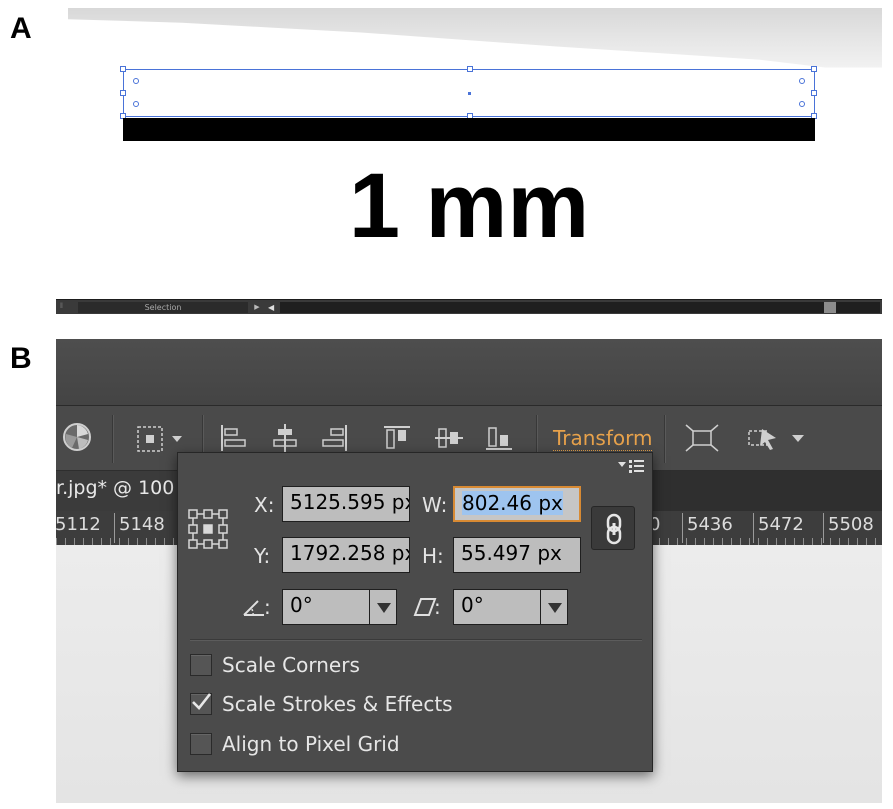  What do you see at coordinates (497, 607) in the screenshot?
I see `shear-field: 0°` at bounding box center [497, 607].